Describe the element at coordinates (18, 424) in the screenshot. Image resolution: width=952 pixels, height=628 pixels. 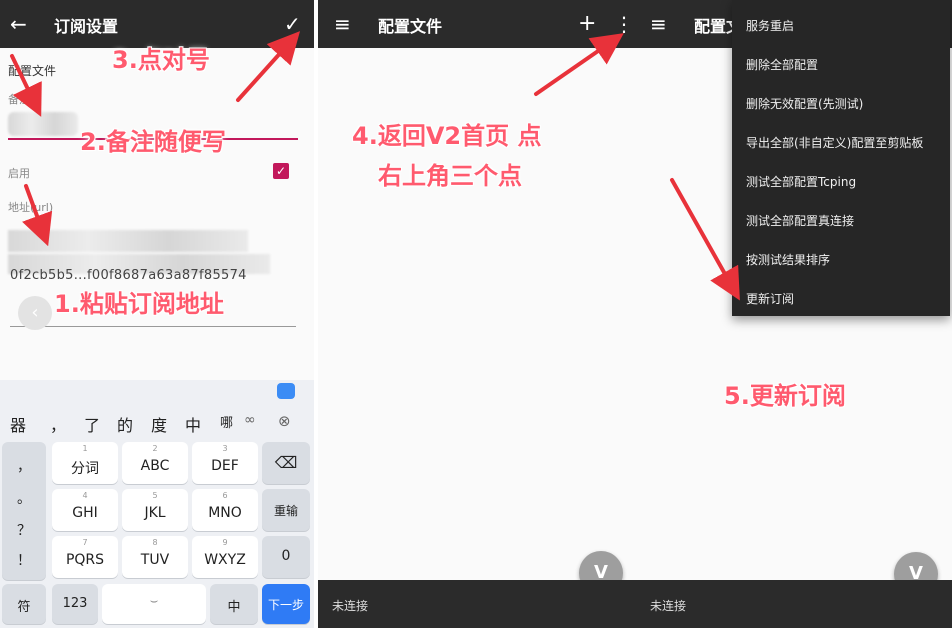
I see `candidate-0: 器` at that location.